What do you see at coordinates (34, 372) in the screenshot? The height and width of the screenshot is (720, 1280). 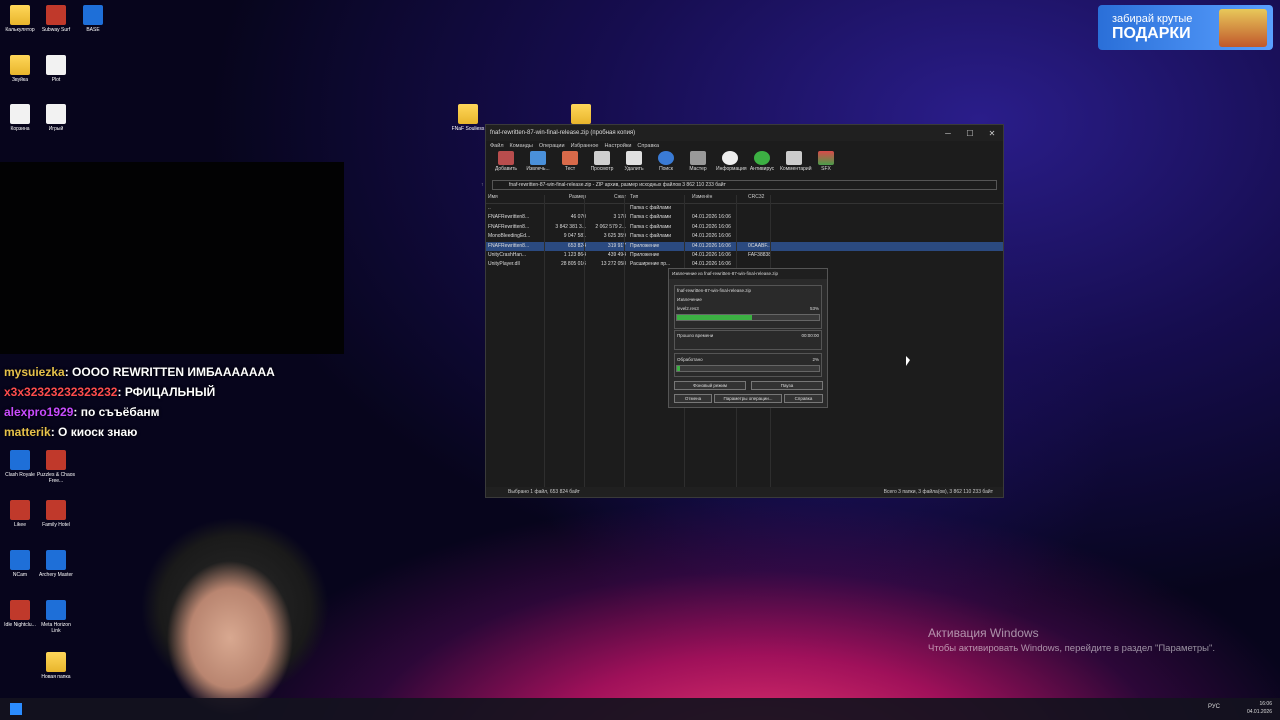 I see `chat-user: mysuiezka` at bounding box center [34, 372].